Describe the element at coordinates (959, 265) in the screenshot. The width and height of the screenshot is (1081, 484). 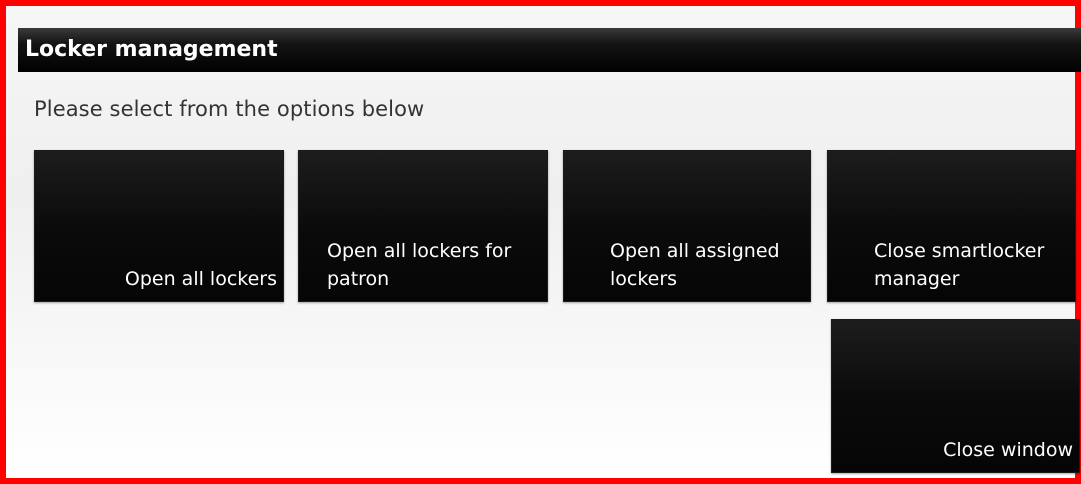
I see `close-smartlocker-manager-label: Close smartlocker manager` at that location.